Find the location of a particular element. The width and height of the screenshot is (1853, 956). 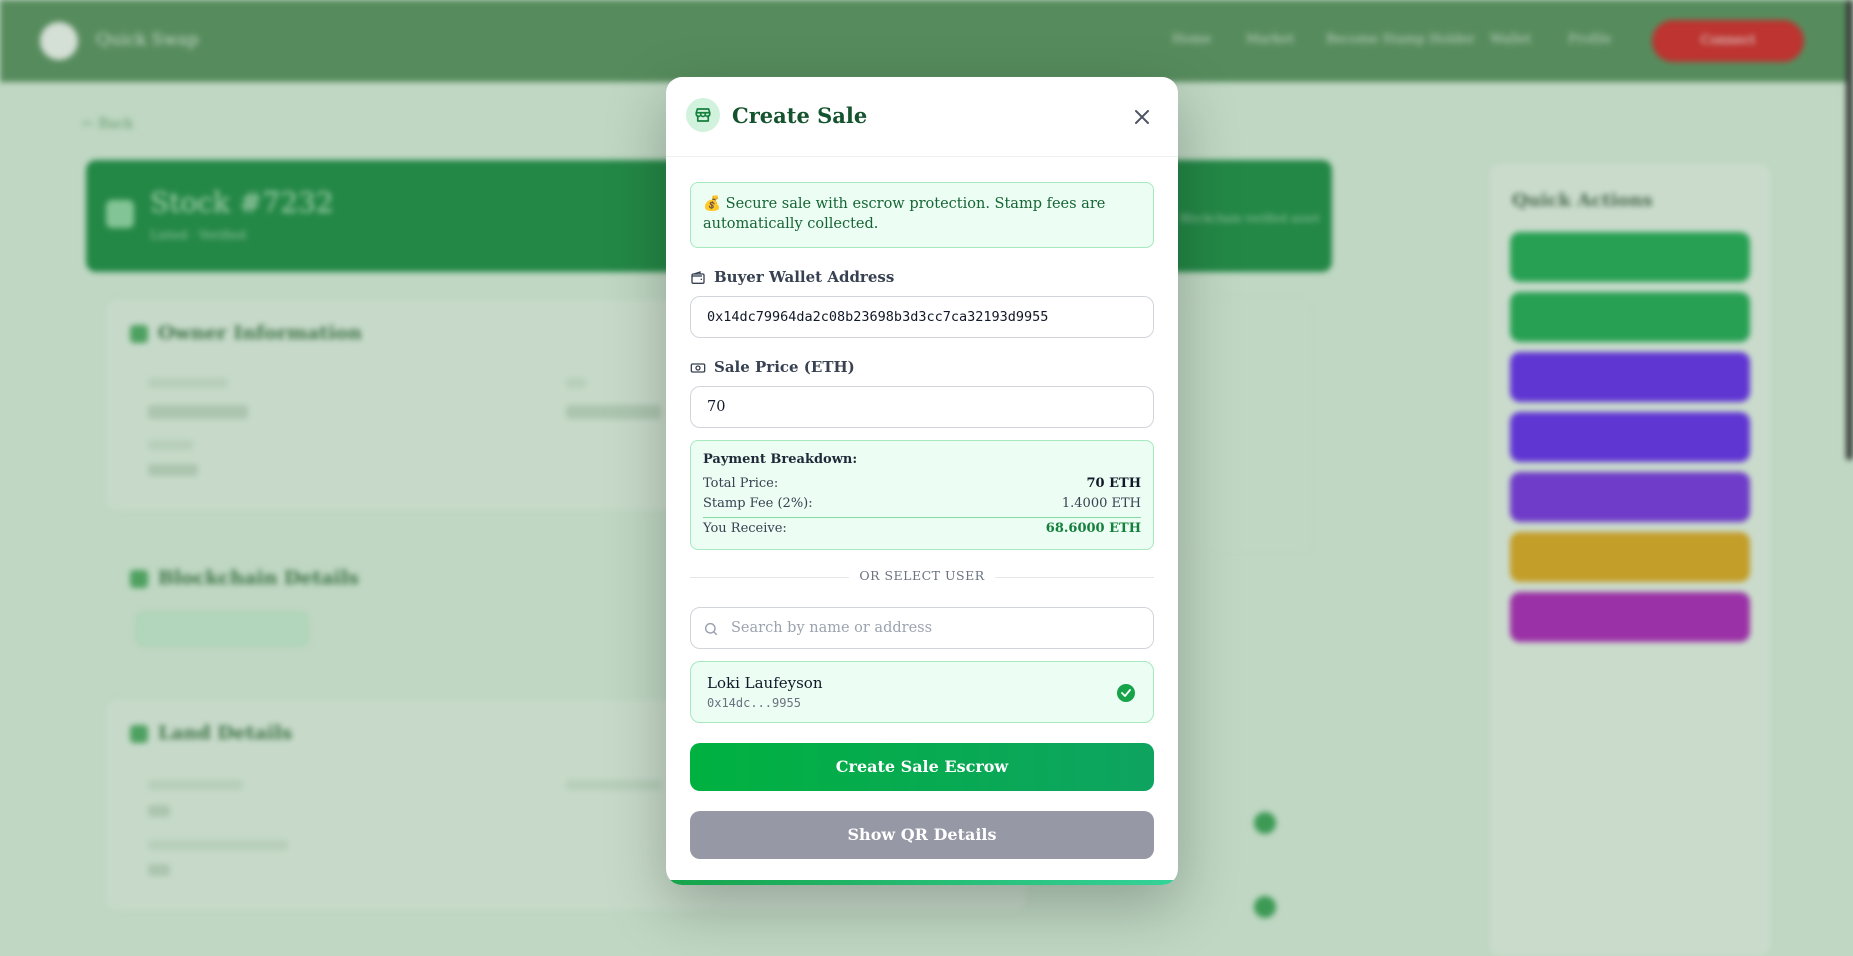

stamp-fee-row: Stamp Fee (2%): 1.4000 ETH is located at coordinates (922, 503).